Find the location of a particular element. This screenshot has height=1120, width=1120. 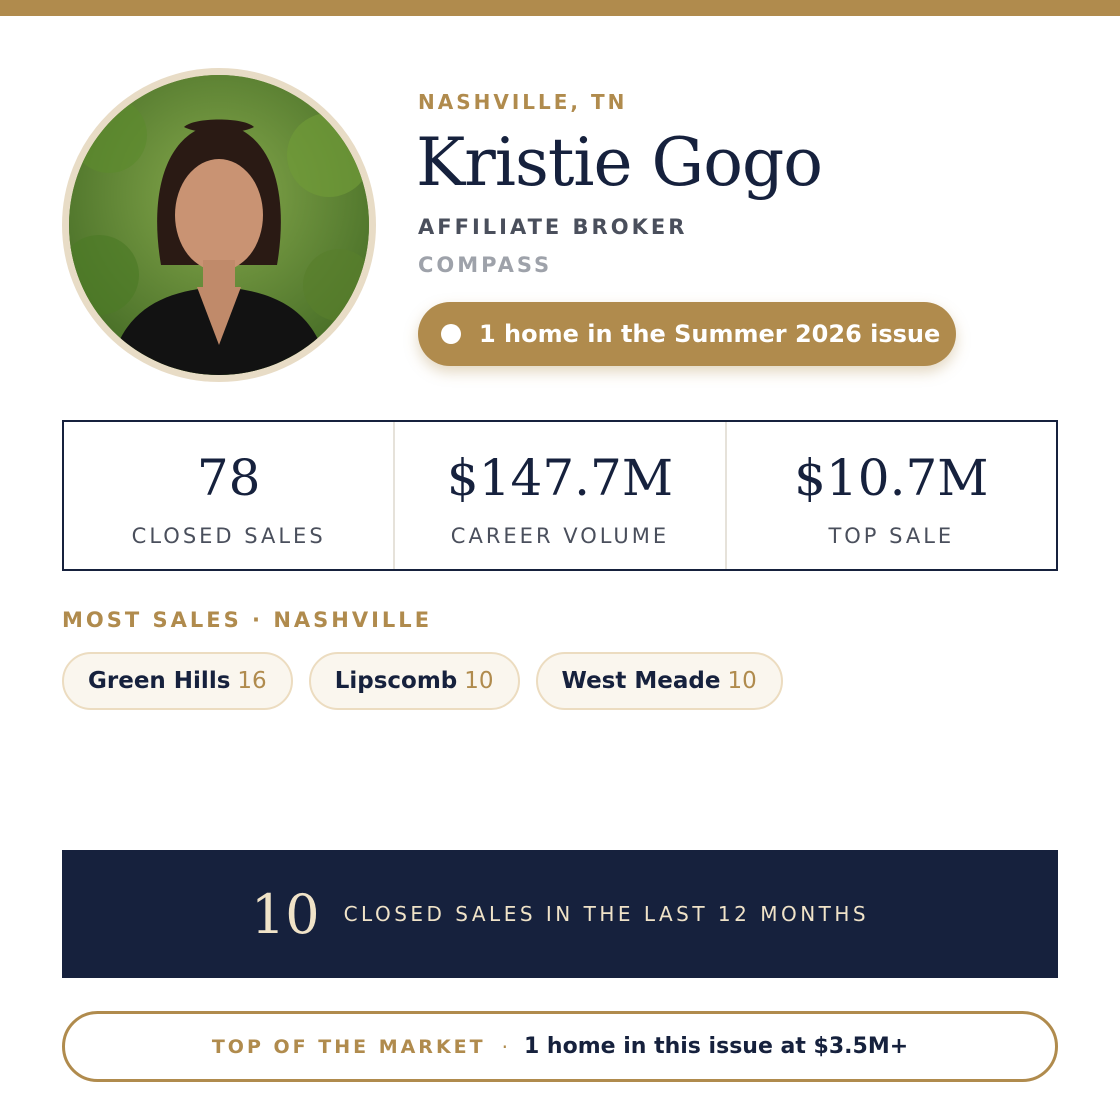

chip-name: Lipscomb is located at coordinates (396, 681).